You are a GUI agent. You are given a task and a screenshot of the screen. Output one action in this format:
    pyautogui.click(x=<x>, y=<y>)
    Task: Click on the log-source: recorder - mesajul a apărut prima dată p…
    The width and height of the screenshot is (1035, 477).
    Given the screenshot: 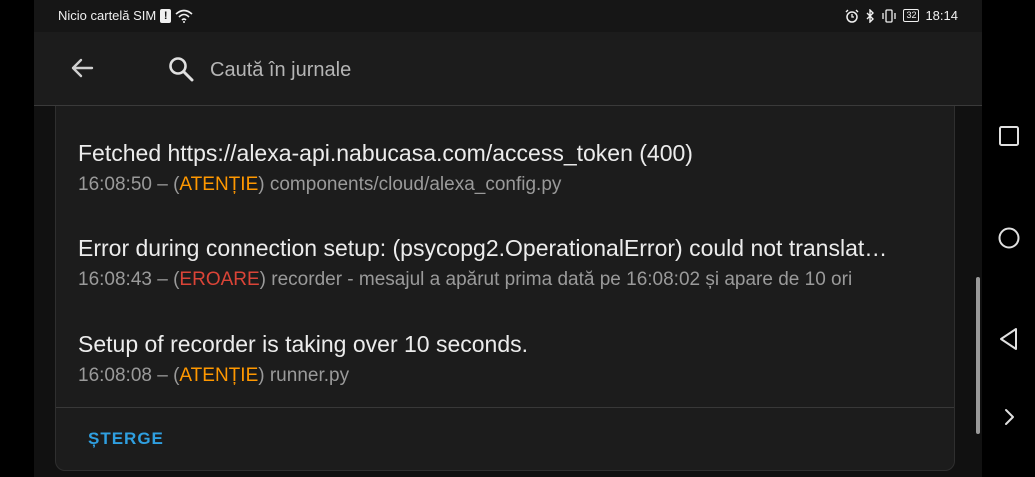 What is the action you would take?
    pyautogui.click(x=562, y=279)
    